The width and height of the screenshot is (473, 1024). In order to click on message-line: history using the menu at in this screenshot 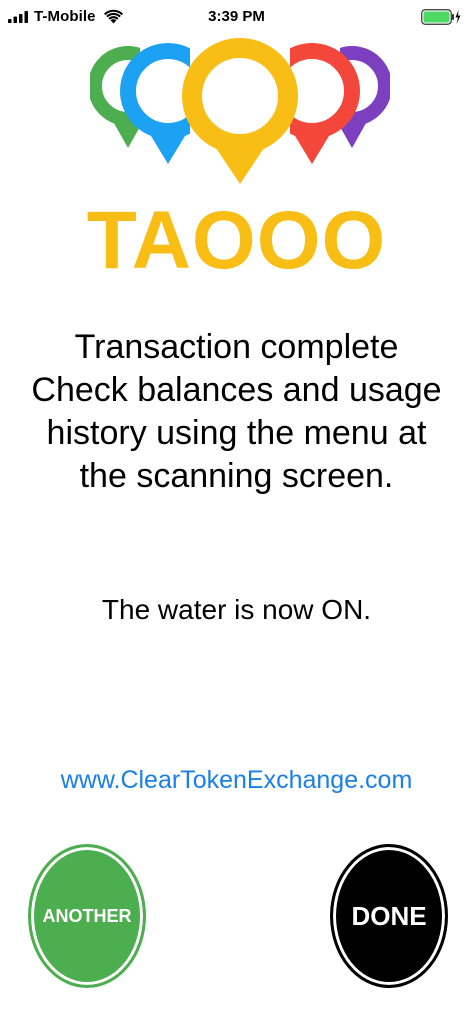, I will do `click(236, 433)`.